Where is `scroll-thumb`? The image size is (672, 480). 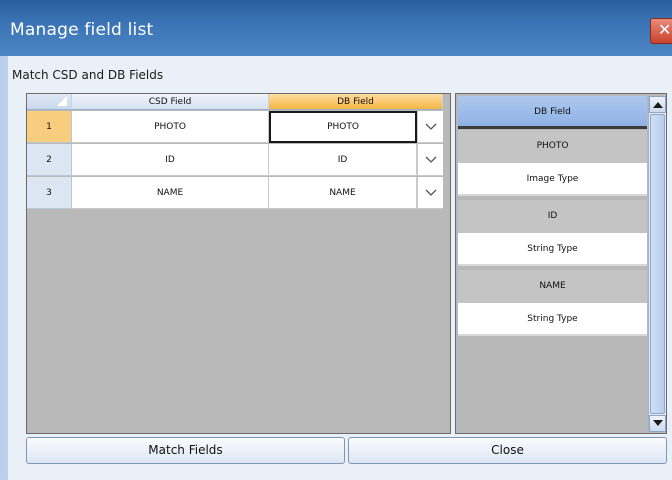
scroll-thumb is located at coordinates (657, 264).